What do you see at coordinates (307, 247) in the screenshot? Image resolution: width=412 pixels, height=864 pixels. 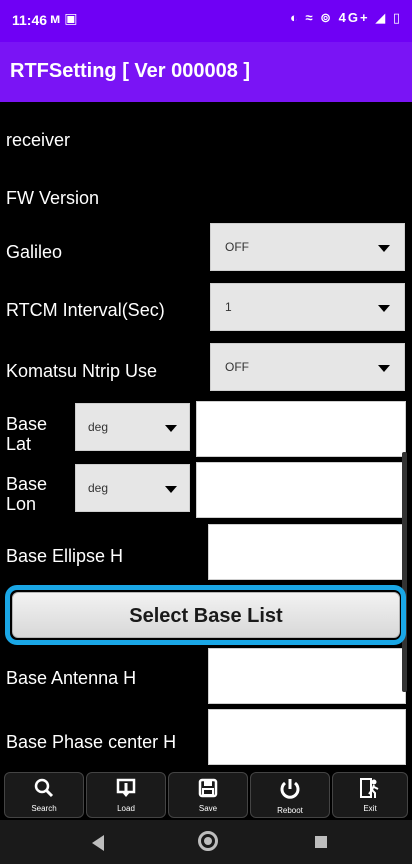 I see `galileo-dropdown: OFF` at bounding box center [307, 247].